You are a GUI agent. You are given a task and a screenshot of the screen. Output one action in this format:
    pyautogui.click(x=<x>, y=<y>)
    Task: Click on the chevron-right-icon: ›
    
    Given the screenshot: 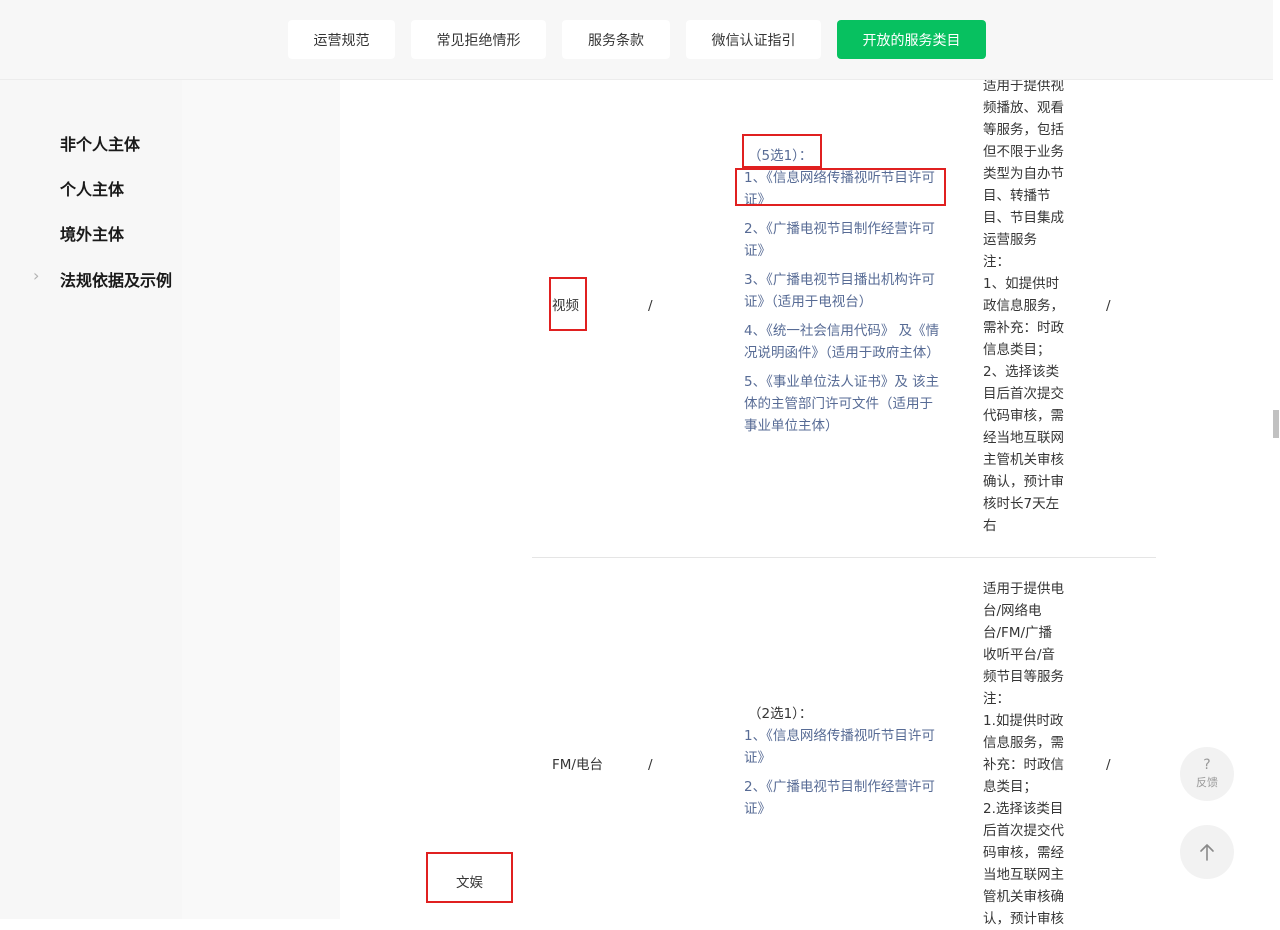 What is the action you would take?
    pyautogui.click(x=36, y=275)
    